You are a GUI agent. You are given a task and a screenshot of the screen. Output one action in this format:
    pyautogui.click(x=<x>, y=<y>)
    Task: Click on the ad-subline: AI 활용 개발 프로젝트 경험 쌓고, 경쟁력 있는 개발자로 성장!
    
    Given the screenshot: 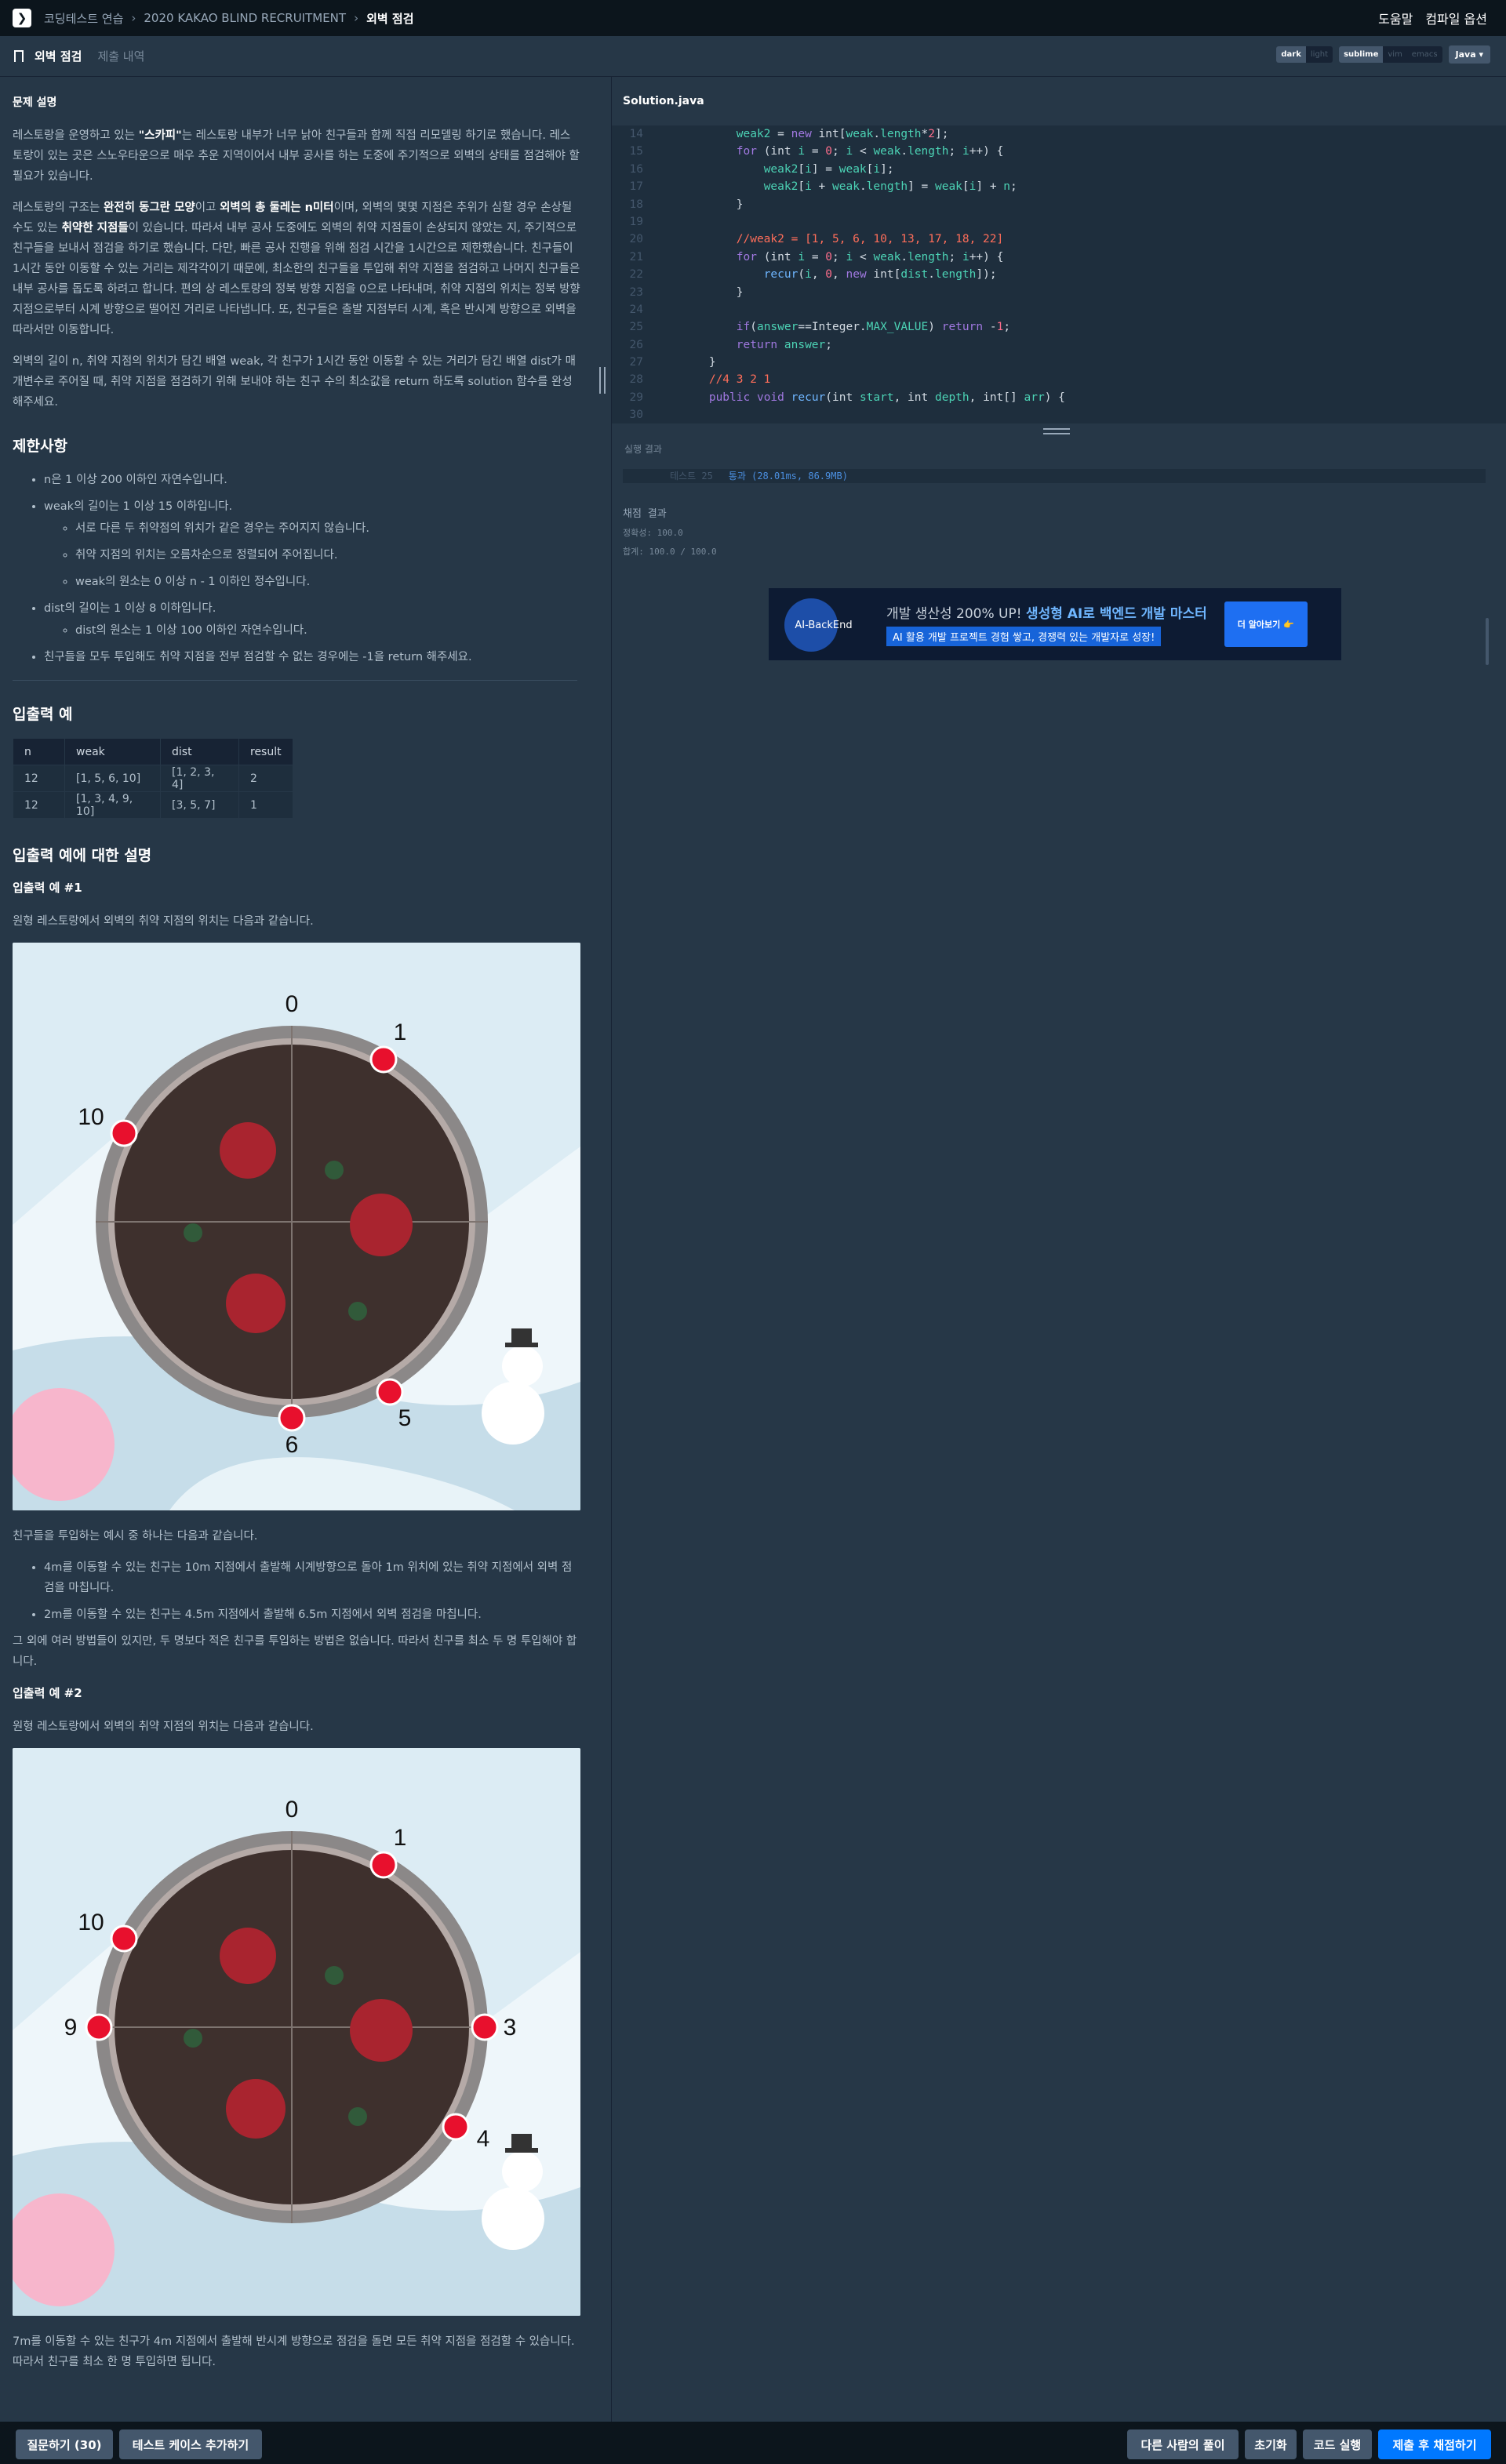 What is the action you would take?
    pyautogui.click(x=1024, y=636)
    